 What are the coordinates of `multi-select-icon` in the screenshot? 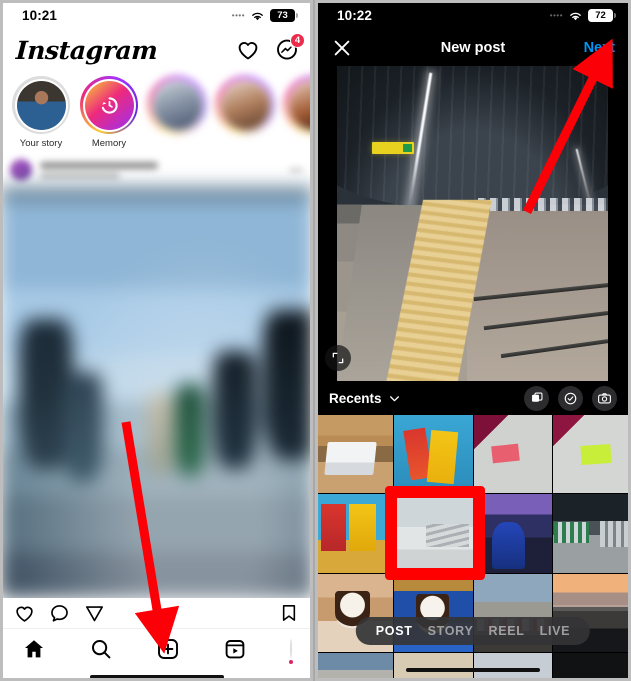 It's located at (537, 398).